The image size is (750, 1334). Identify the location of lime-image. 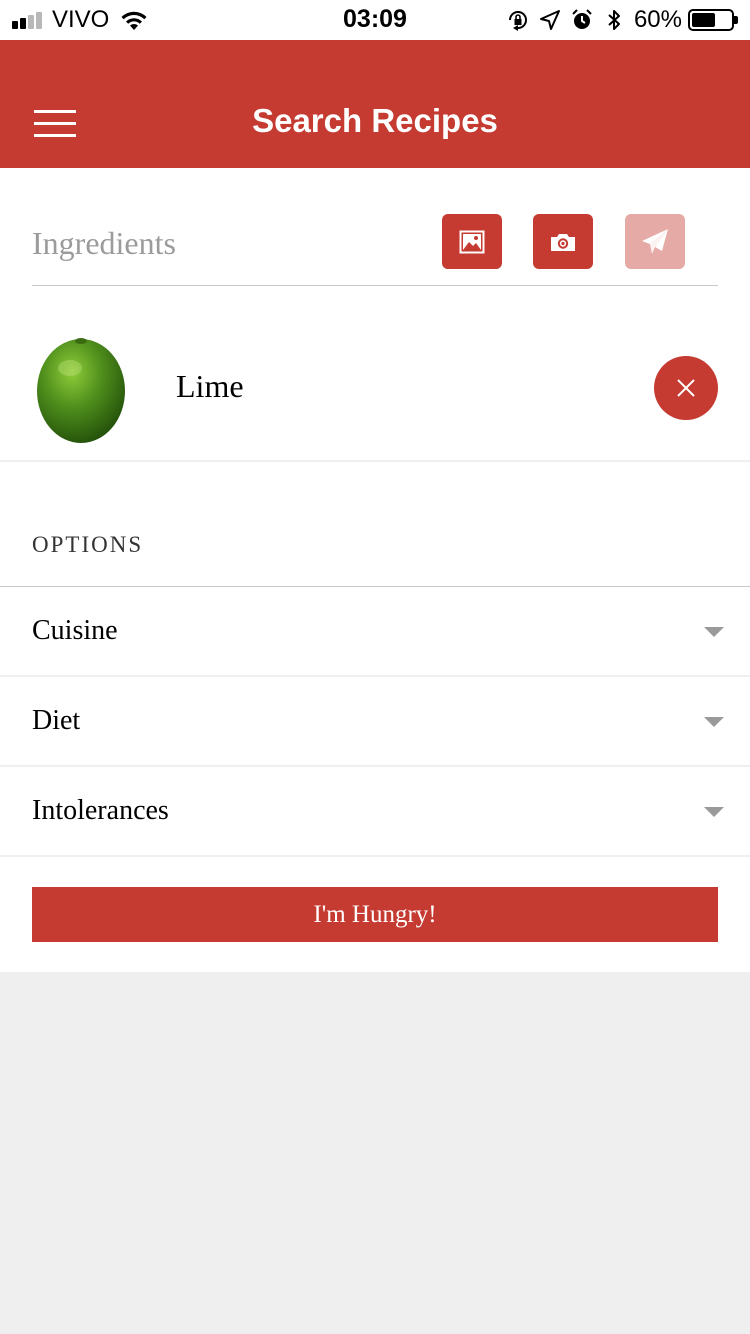
(81, 390).